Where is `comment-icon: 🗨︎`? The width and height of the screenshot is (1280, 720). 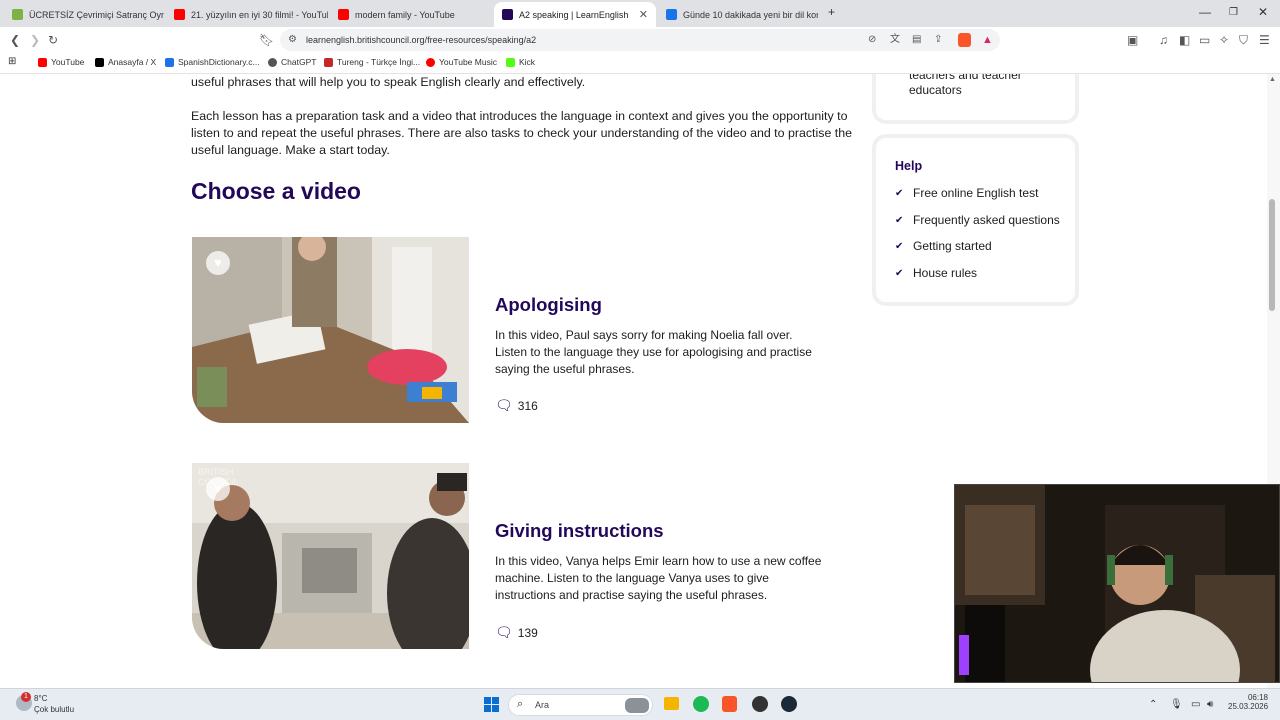
comment-icon: 🗨︎ is located at coordinates (504, 405).